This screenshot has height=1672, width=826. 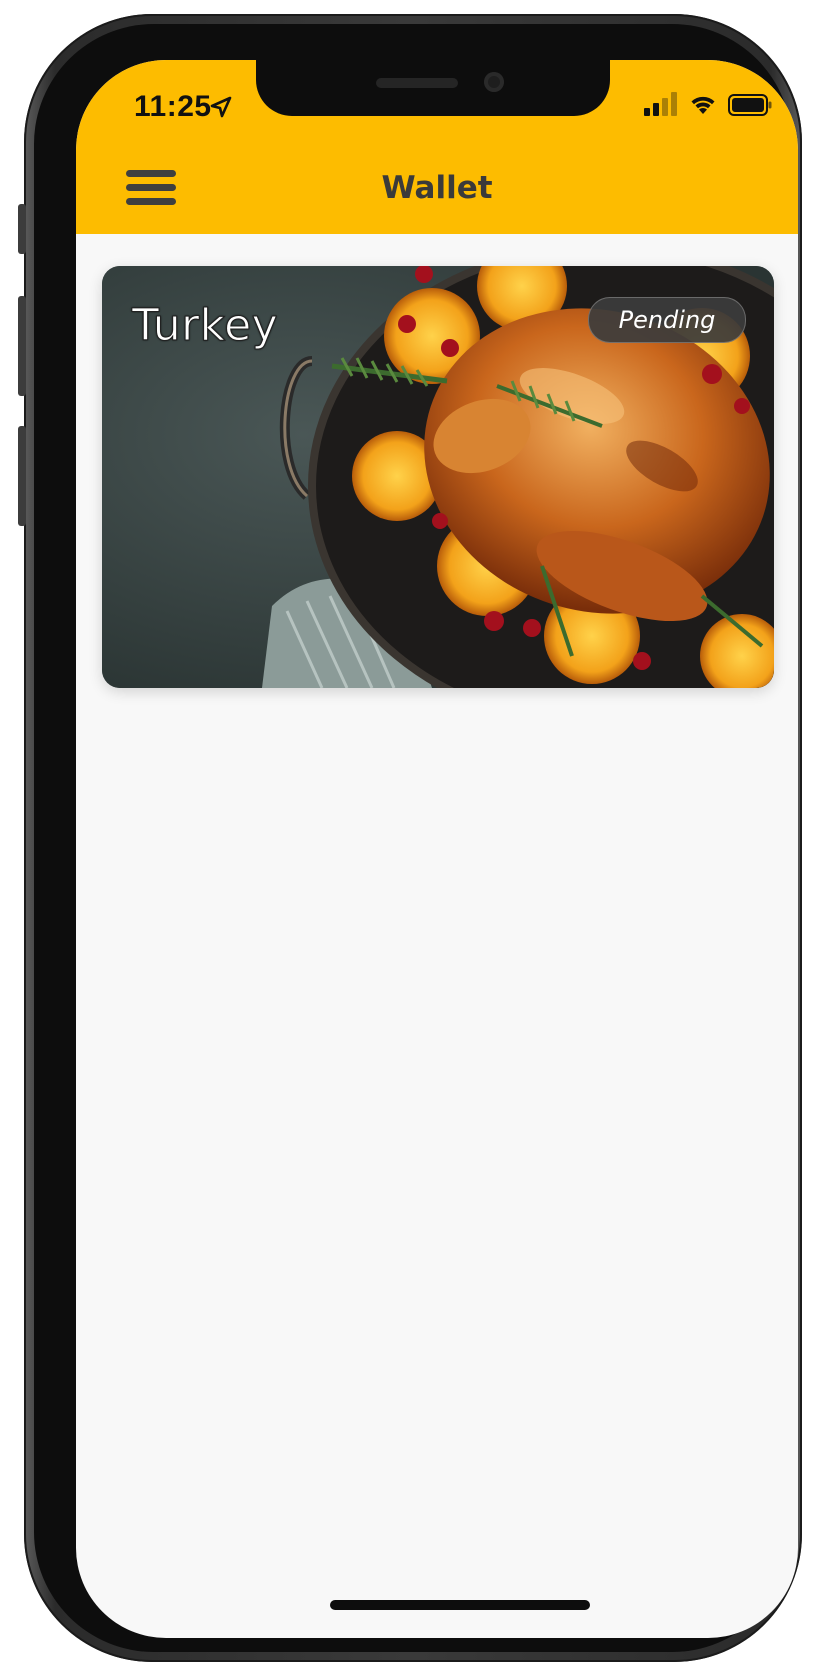 What do you see at coordinates (22, 229) in the screenshot?
I see `silent-switch` at bounding box center [22, 229].